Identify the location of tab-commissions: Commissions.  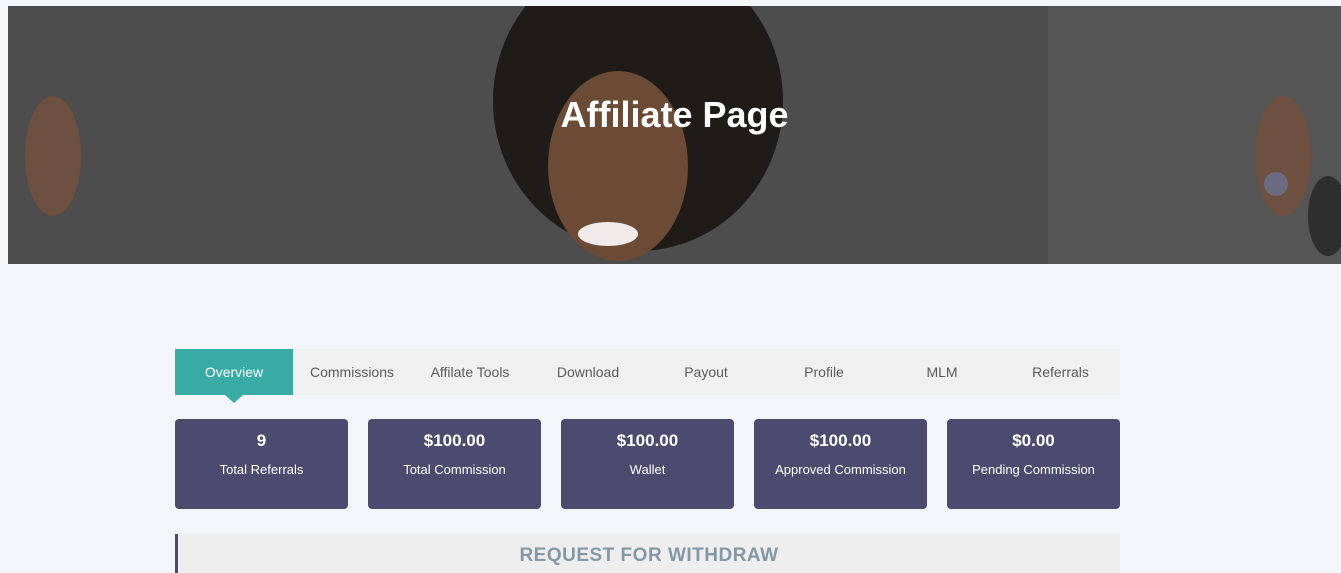
(352, 372).